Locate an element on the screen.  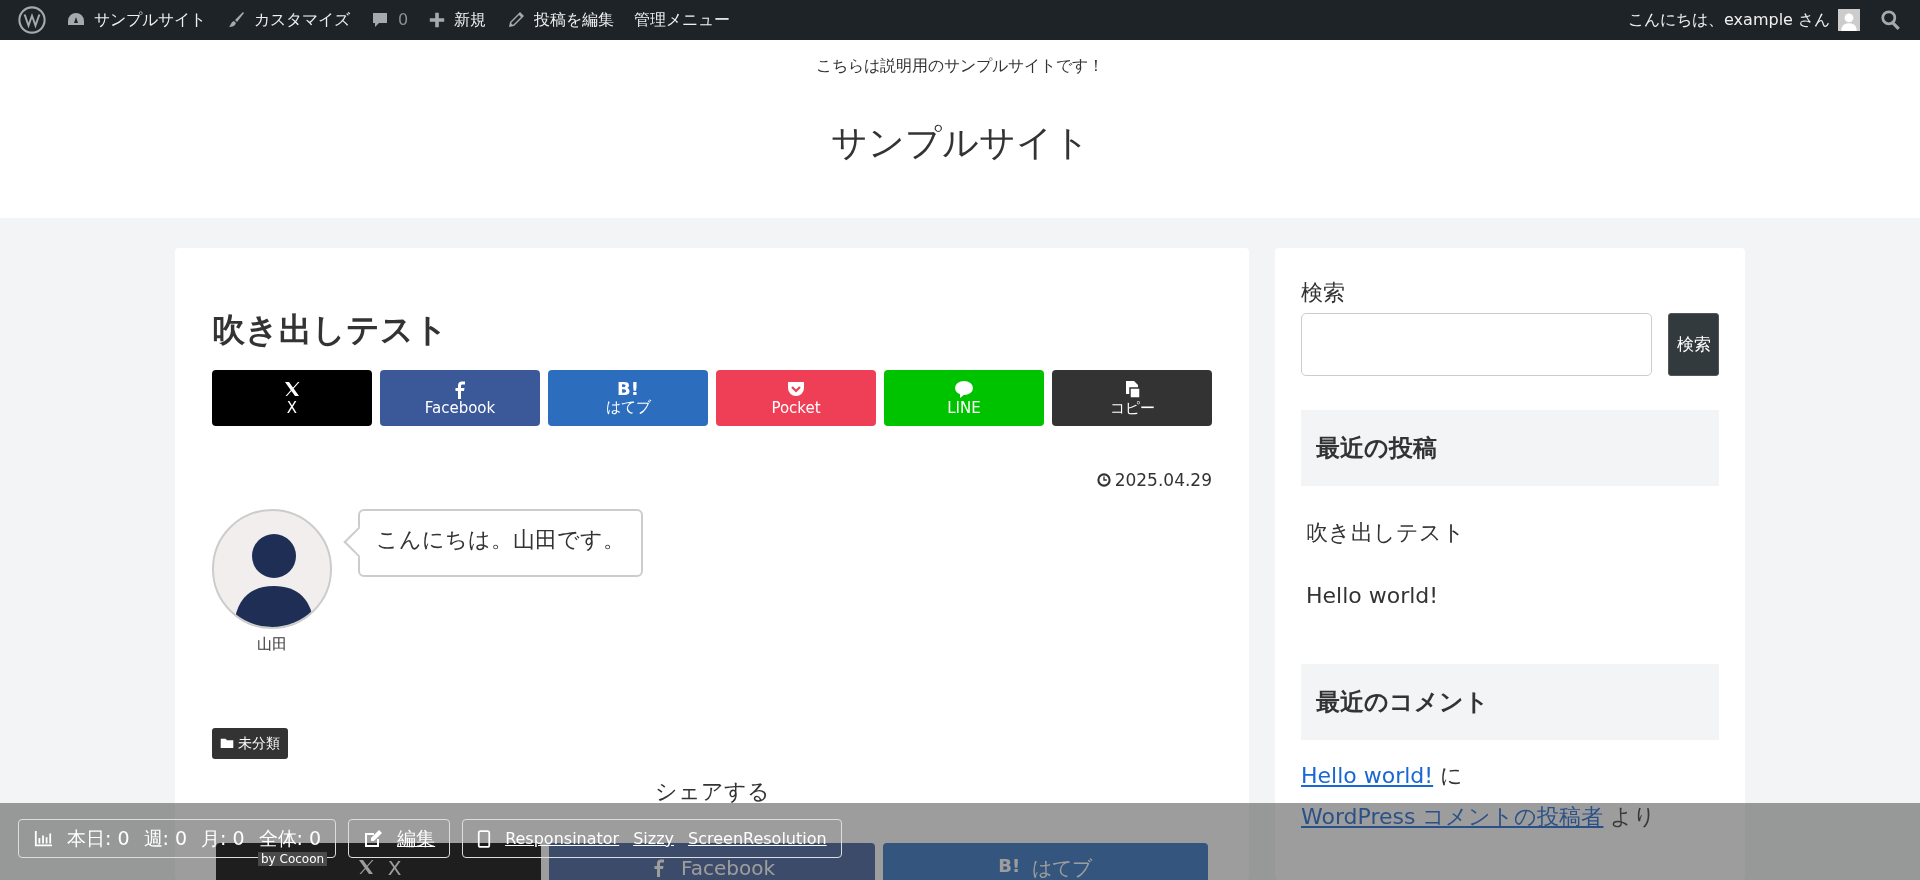
admin-bar-label: カスタマイズ is located at coordinates (302, 20).